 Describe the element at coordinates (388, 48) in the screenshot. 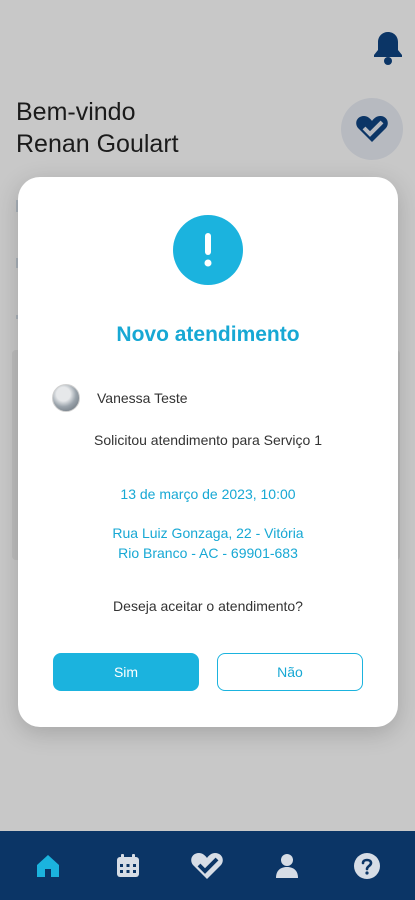

I see `notification-bell-icon` at that location.